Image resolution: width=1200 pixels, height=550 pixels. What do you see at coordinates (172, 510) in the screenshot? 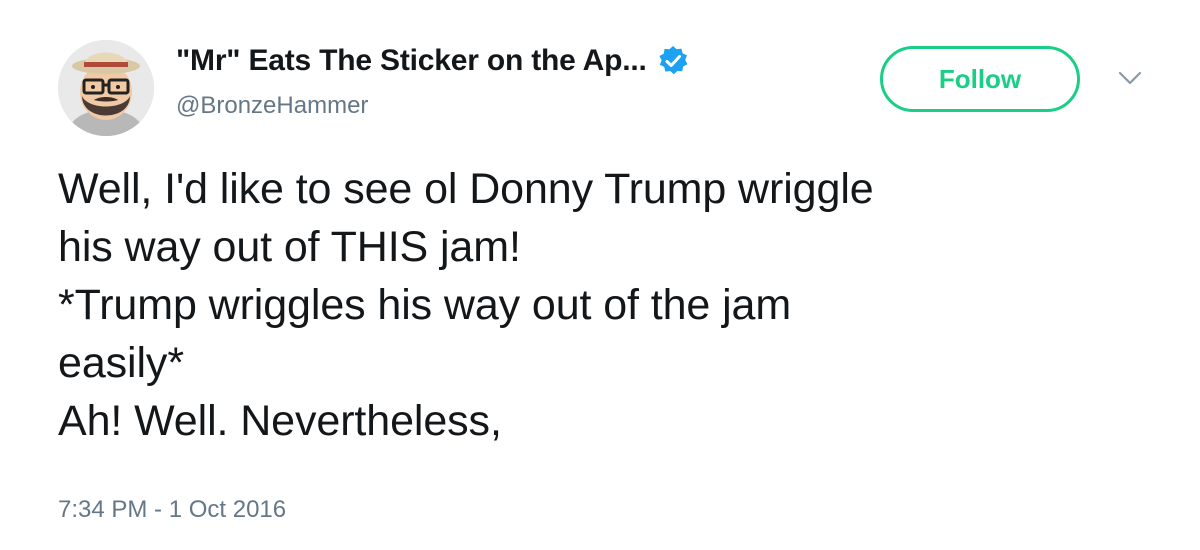
I see `tweet-timestamp: 7:34 PM - 1 Oct 2016` at bounding box center [172, 510].